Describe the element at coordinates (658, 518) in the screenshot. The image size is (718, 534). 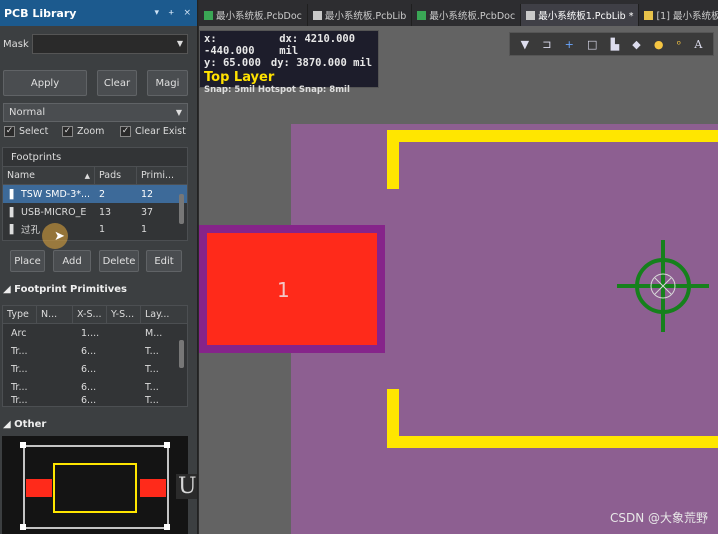
I see `watermark: CSDN @大象荒野` at that location.